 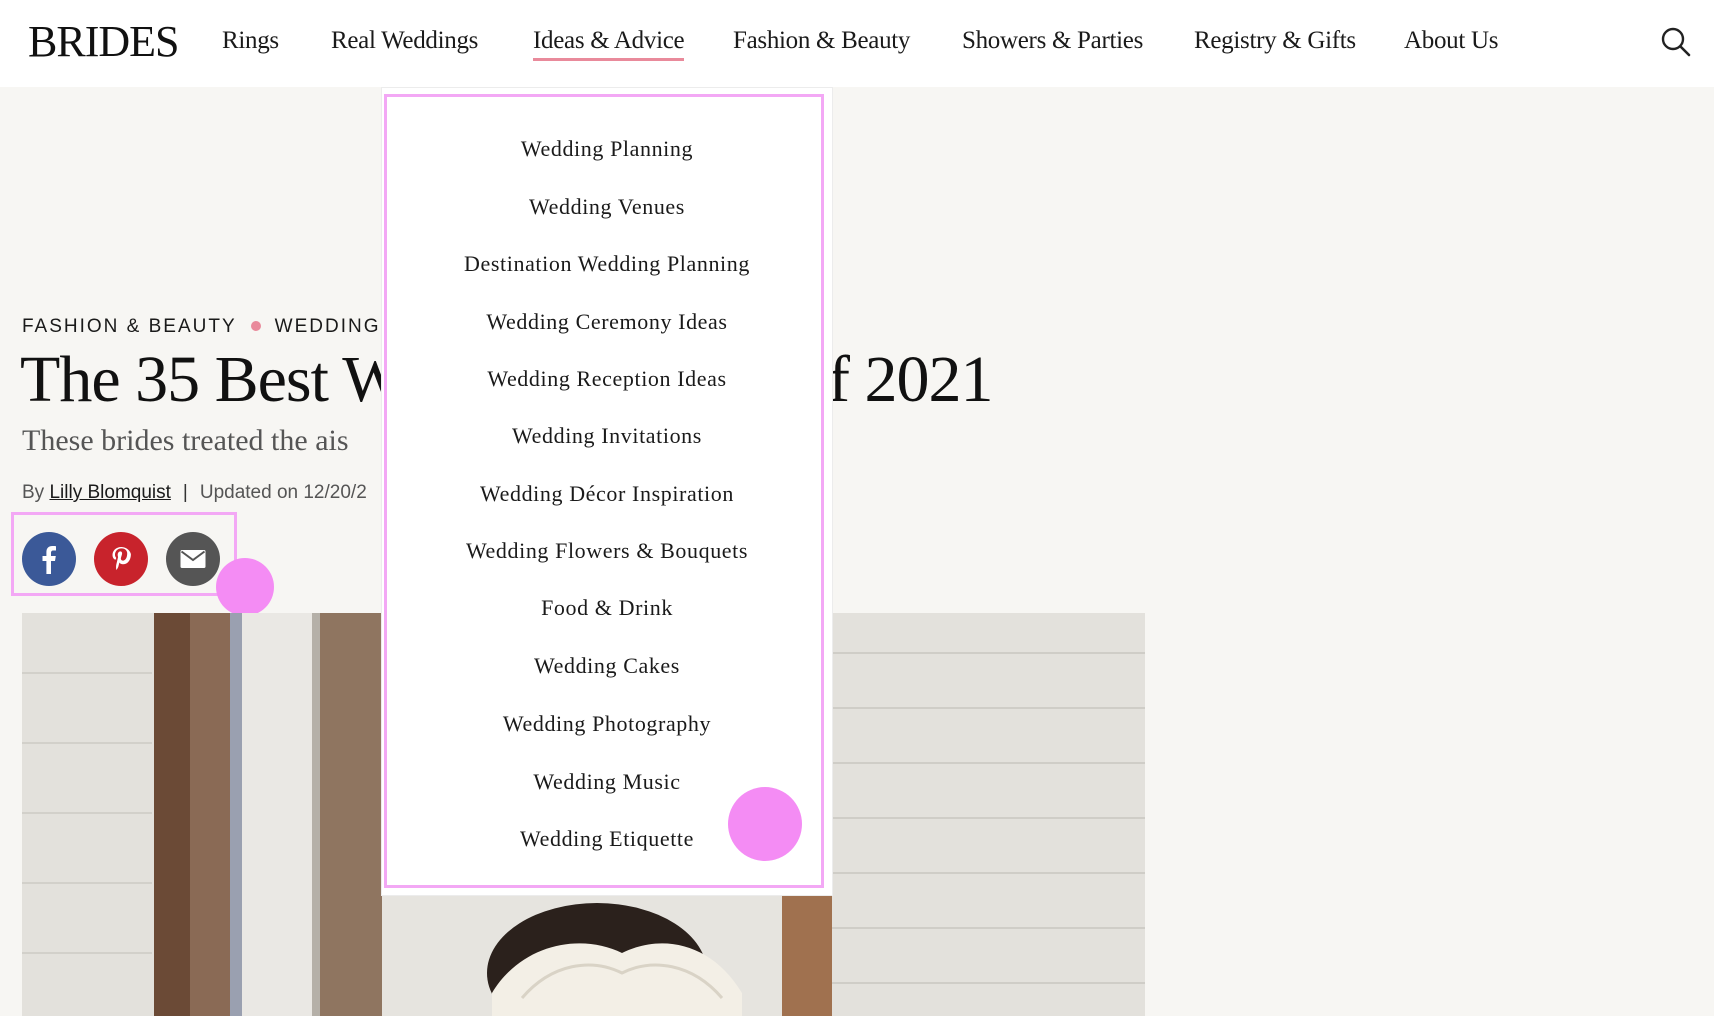 I want to click on breadcrumb-wedding: WEDDING, so click(x=328, y=326).